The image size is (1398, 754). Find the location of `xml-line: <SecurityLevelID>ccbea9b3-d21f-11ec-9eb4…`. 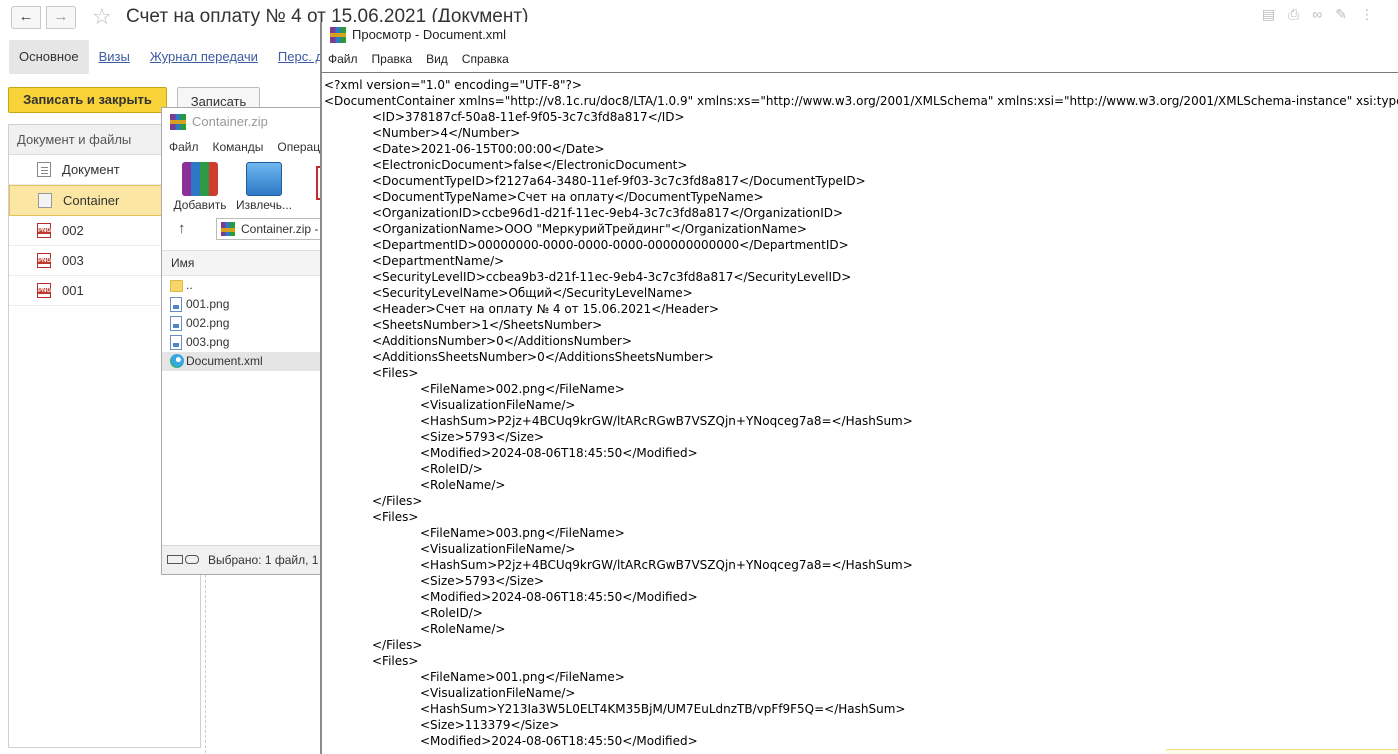

xml-line: <SecurityLevelID>ccbea9b3-d21f-11ec-9eb4… is located at coordinates (612, 277).